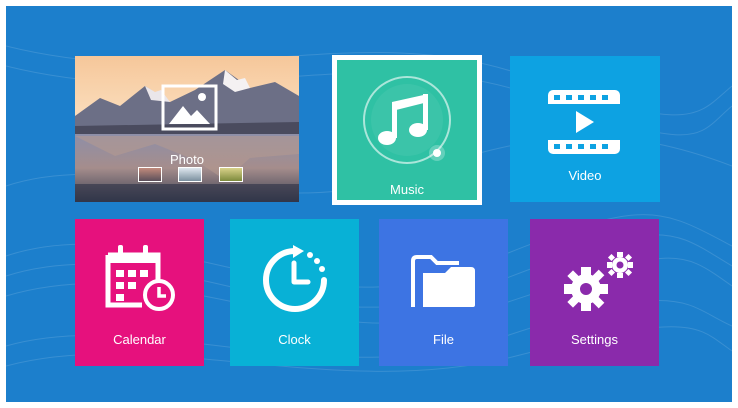  What do you see at coordinates (585, 175) in the screenshot?
I see `video-label: Video` at bounding box center [585, 175].